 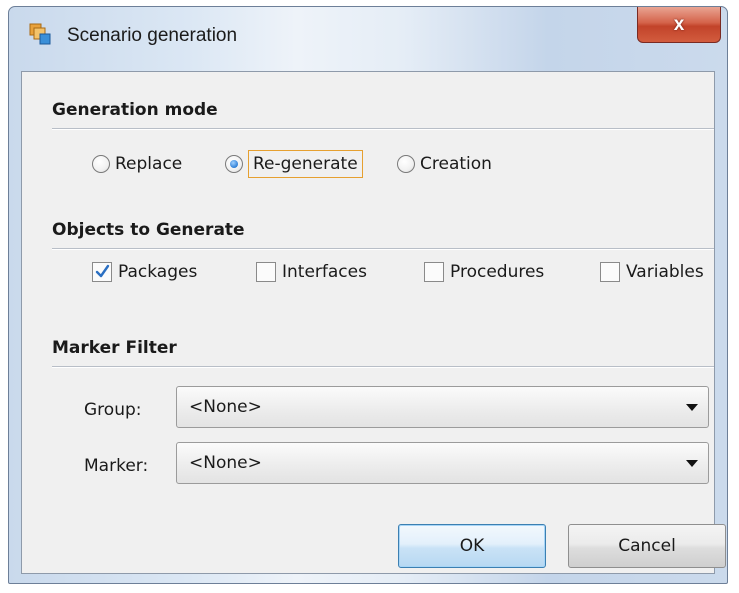 I want to click on generation-mode-heading: Generation mode, so click(x=135, y=110).